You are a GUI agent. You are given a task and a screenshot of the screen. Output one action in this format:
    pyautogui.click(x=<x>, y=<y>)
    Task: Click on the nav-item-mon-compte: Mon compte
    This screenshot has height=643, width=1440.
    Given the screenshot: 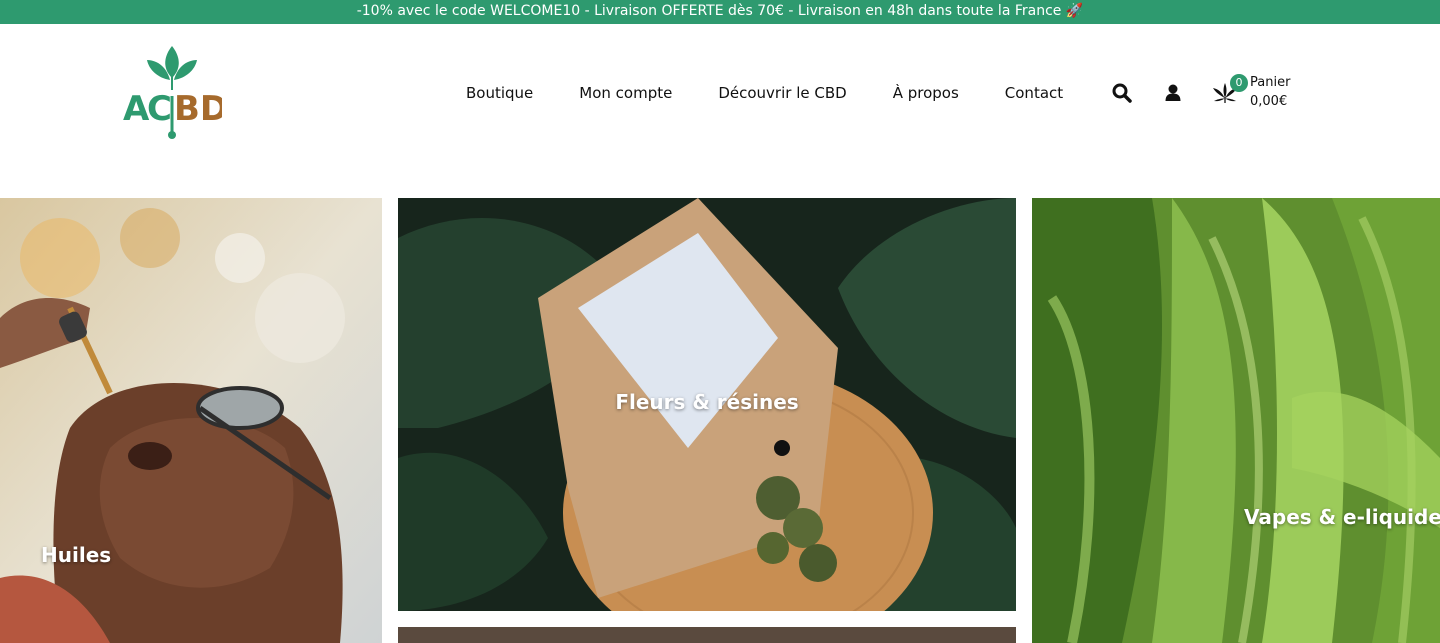 What is the action you would take?
    pyautogui.click(x=625, y=93)
    